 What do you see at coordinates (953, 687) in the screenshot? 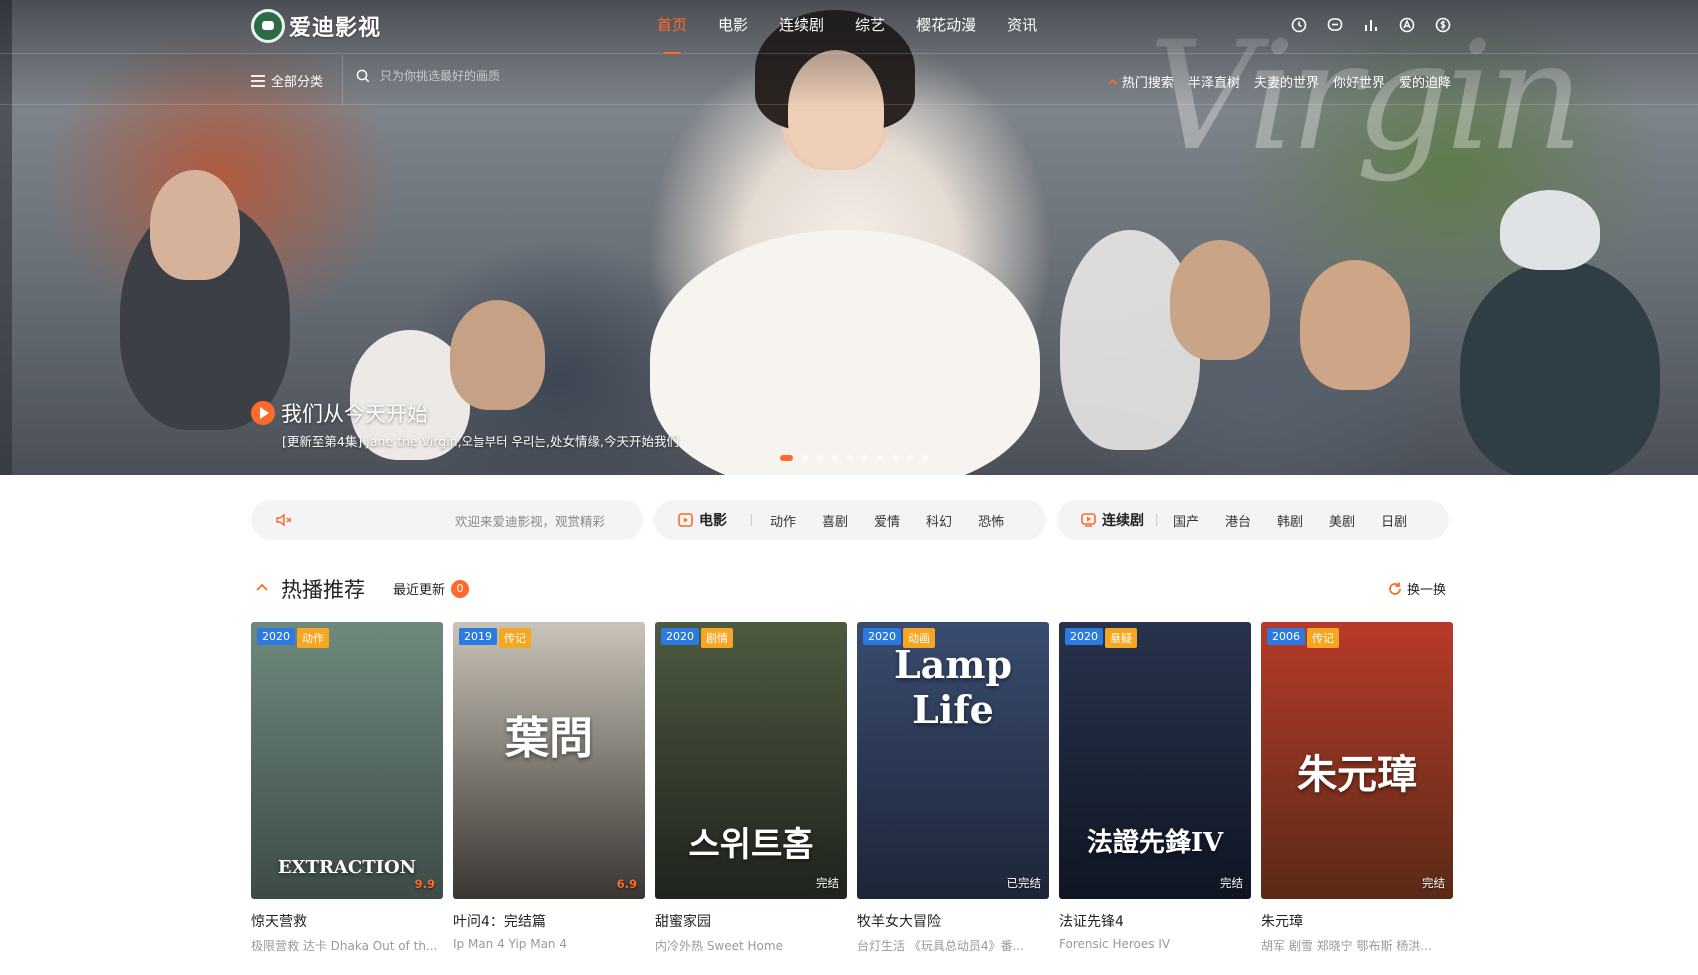
I see `poster-title-art: Lamp Life` at bounding box center [953, 687].